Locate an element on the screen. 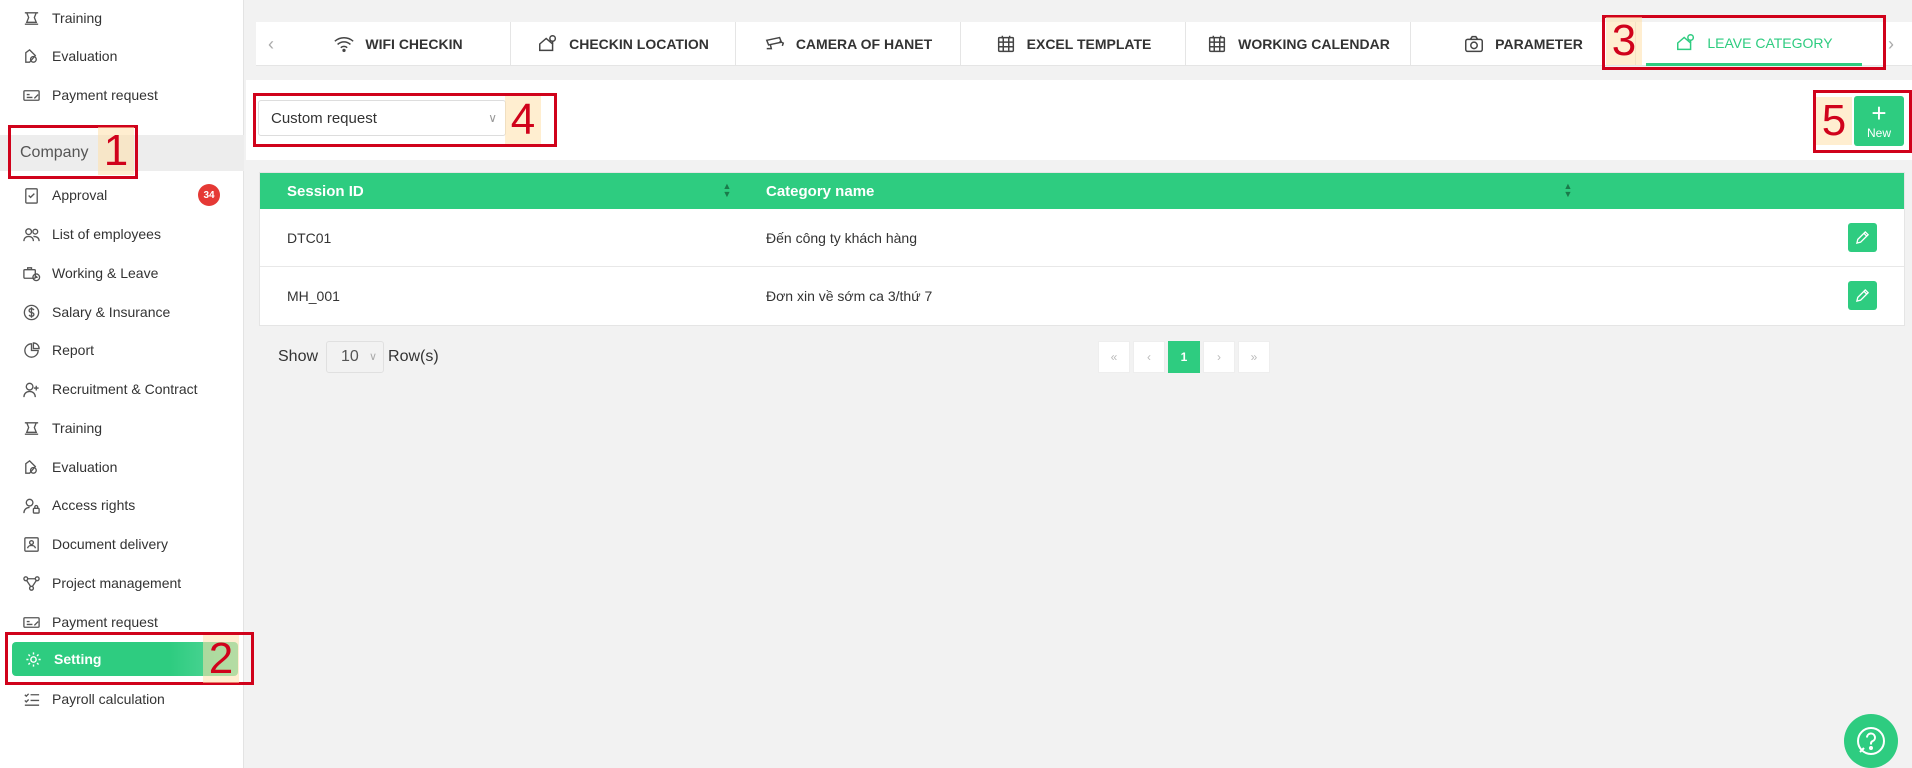  tab-label: CHECKIN LOCATION is located at coordinates (639, 44).